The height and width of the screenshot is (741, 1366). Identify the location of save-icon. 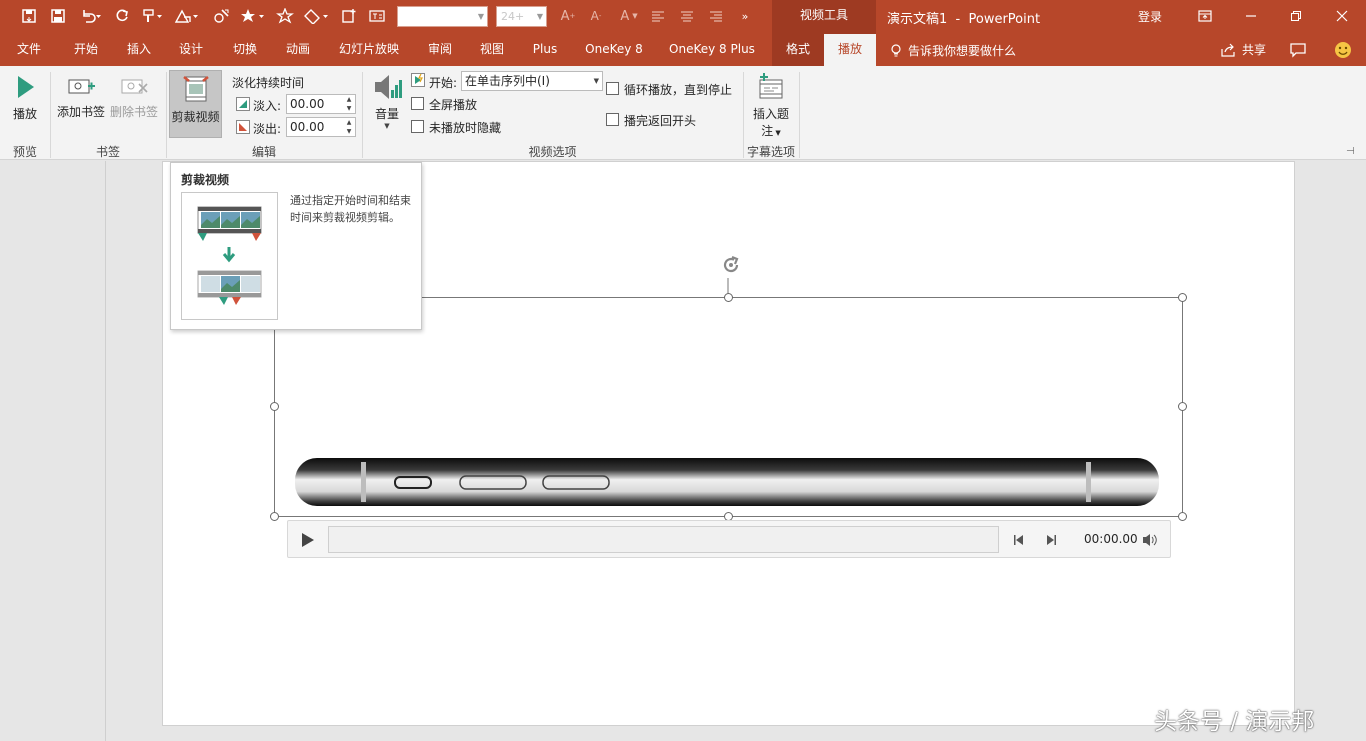
(58, 16).